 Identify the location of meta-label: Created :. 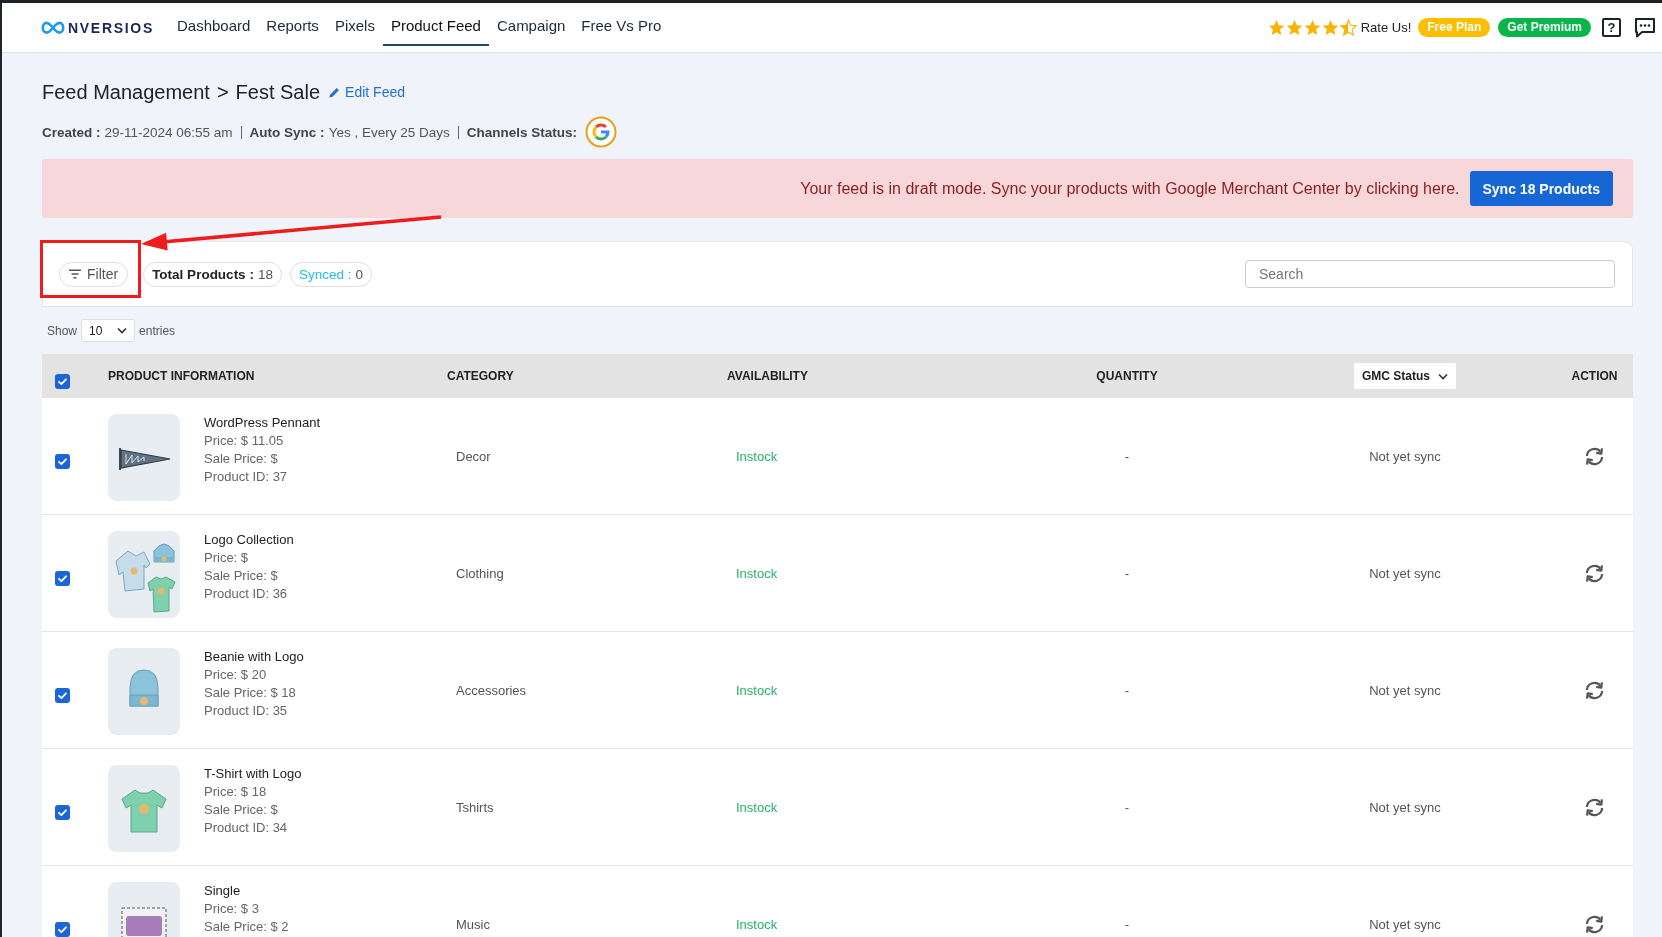
(71, 132).